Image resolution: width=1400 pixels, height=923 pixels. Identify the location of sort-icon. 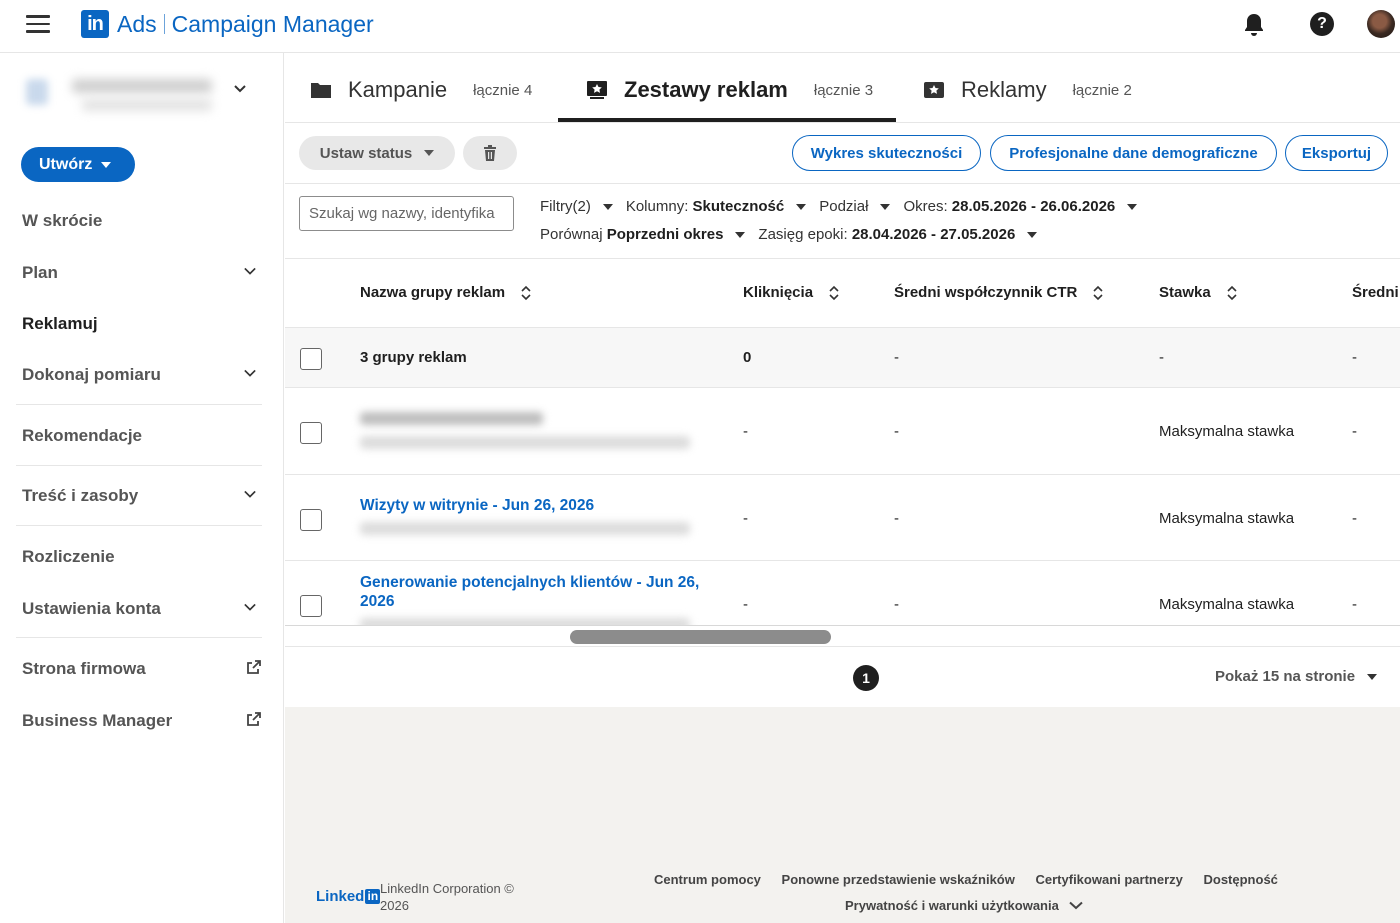
(834, 292).